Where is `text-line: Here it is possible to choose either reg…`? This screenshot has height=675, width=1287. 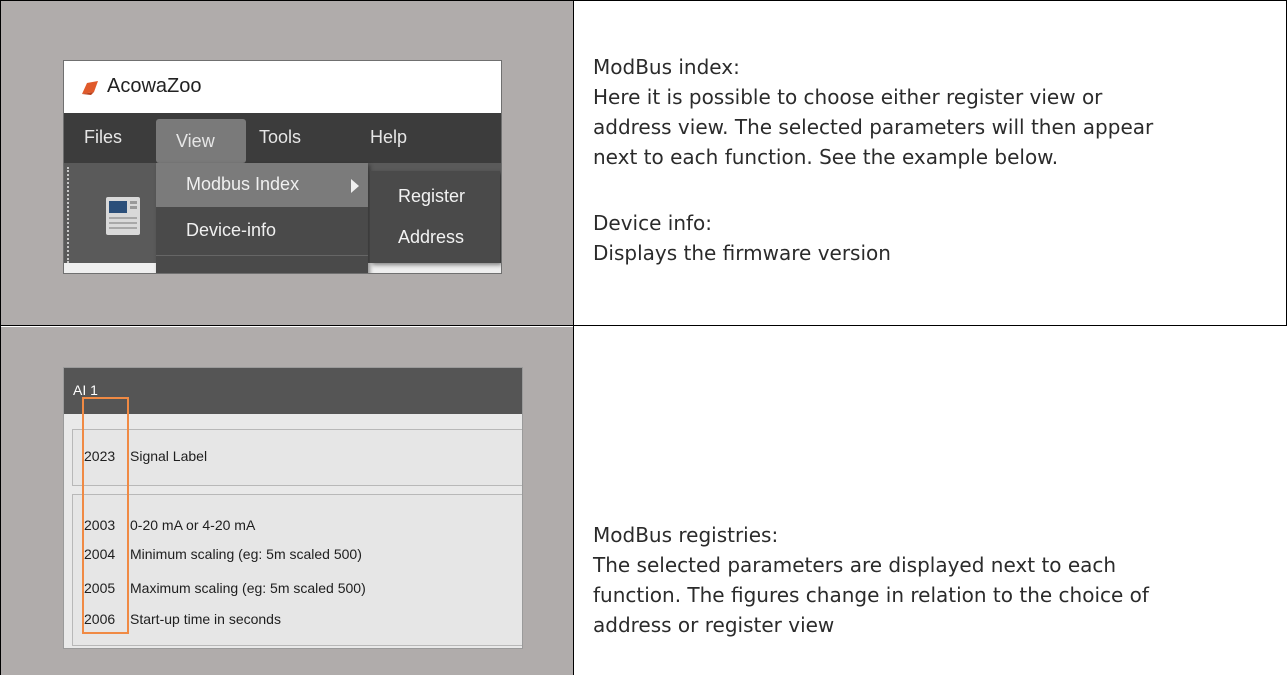 text-line: Here it is possible to choose either reg… is located at coordinates (848, 97).